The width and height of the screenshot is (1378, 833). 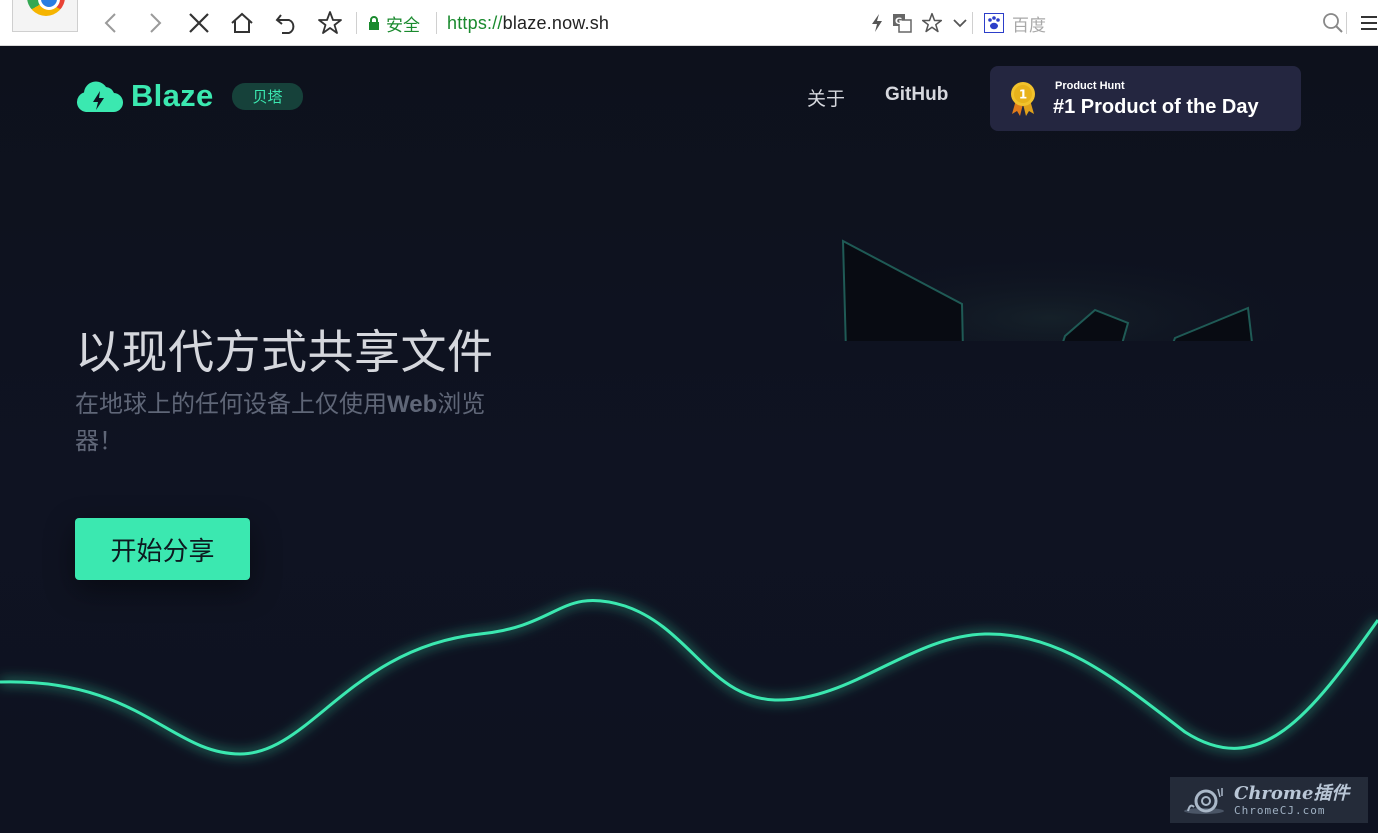 What do you see at coordinates (1369, 23) in the screenshot?
I see `menu-icon` at bounding box center [1369, 23].